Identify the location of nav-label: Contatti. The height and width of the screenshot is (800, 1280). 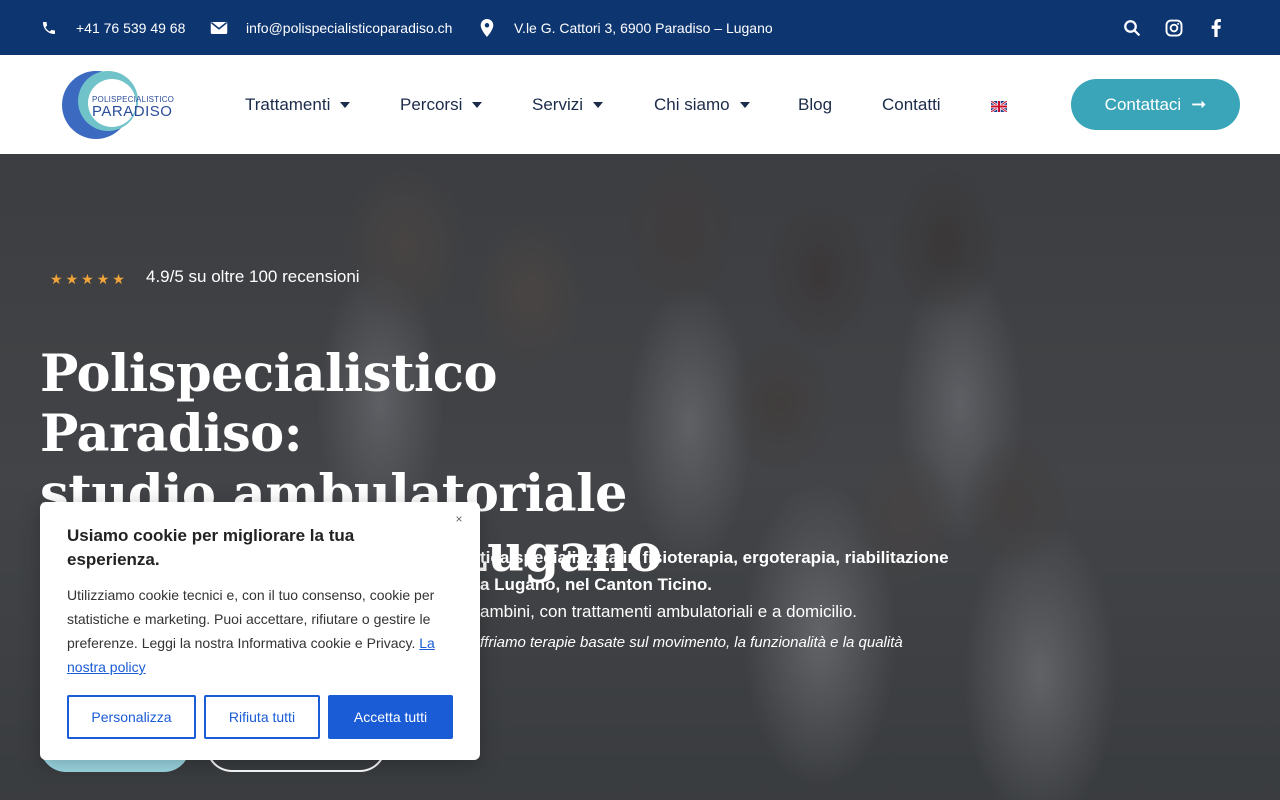
(911, 104).